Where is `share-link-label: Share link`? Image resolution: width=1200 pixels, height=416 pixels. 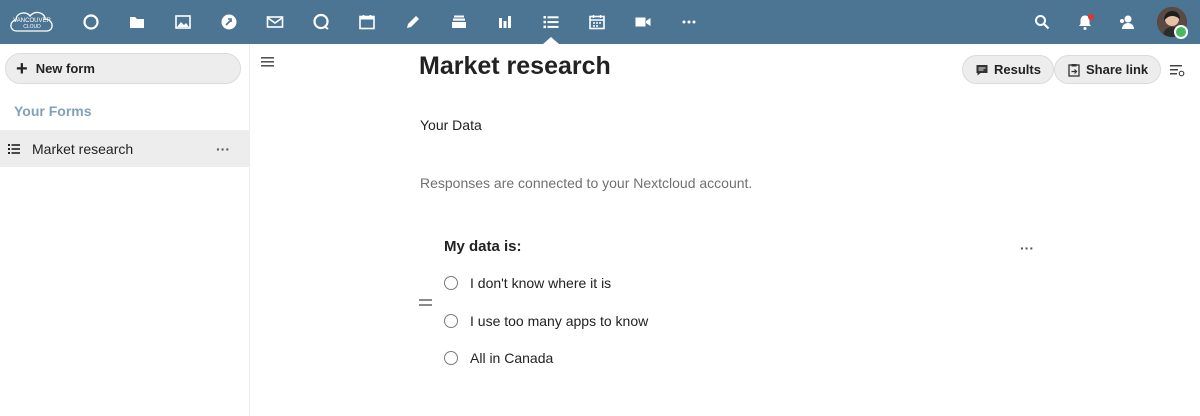 share-link-label: Share link is located at coordinates (1117, 69).